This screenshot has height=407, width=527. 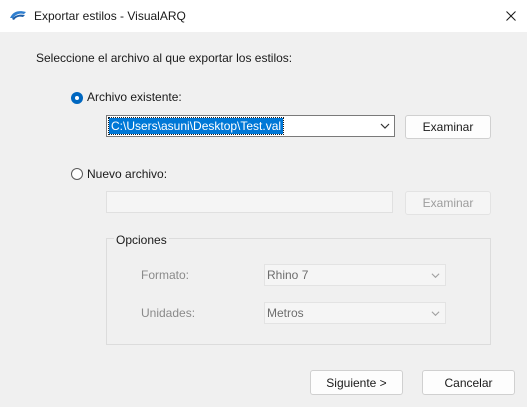 What do you see at coordinates (134, 97) in the screenshot?
I see `existing-file-label: Archivo existente:` at bounding box center [134, 97].